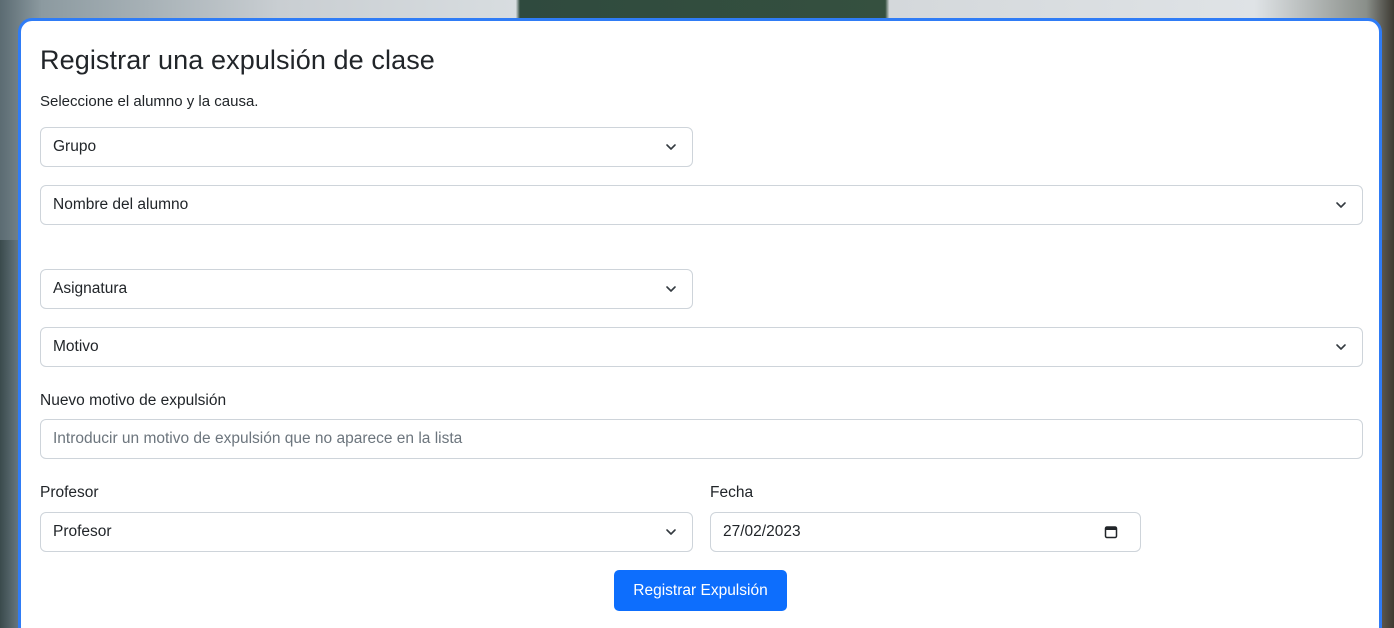 Image resolution: width=1394 pixels, height=628 pixels. I want to click on profesor-select-value: Profesor, so click(82, 531).